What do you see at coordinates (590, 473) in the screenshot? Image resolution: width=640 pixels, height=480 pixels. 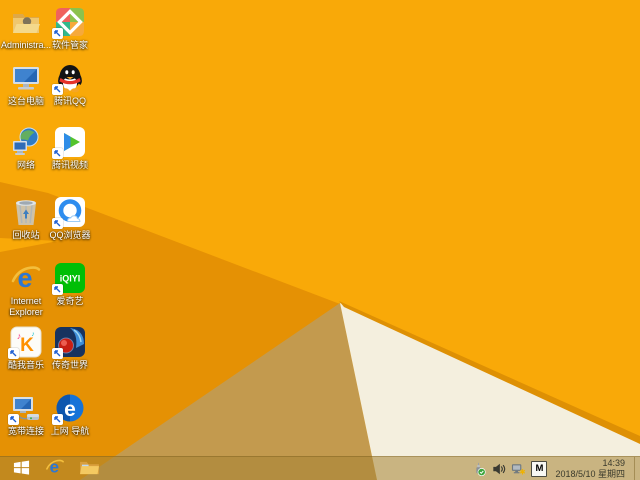 I see `clock-date: 2018/5/10 星期四` at bounding box center [590, 473].